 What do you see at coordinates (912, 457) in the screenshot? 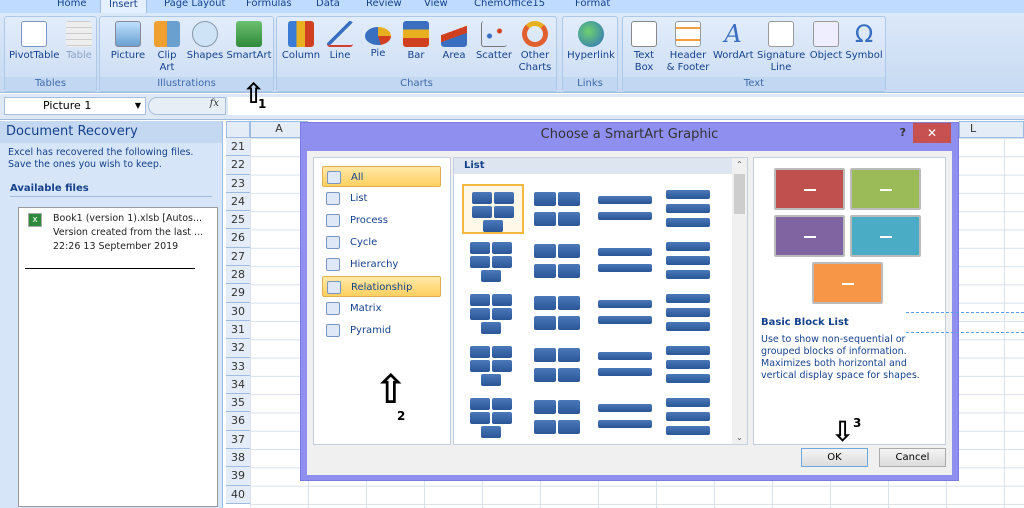
I see `cancel-button: Cancel` at bounding box center [912, 457].